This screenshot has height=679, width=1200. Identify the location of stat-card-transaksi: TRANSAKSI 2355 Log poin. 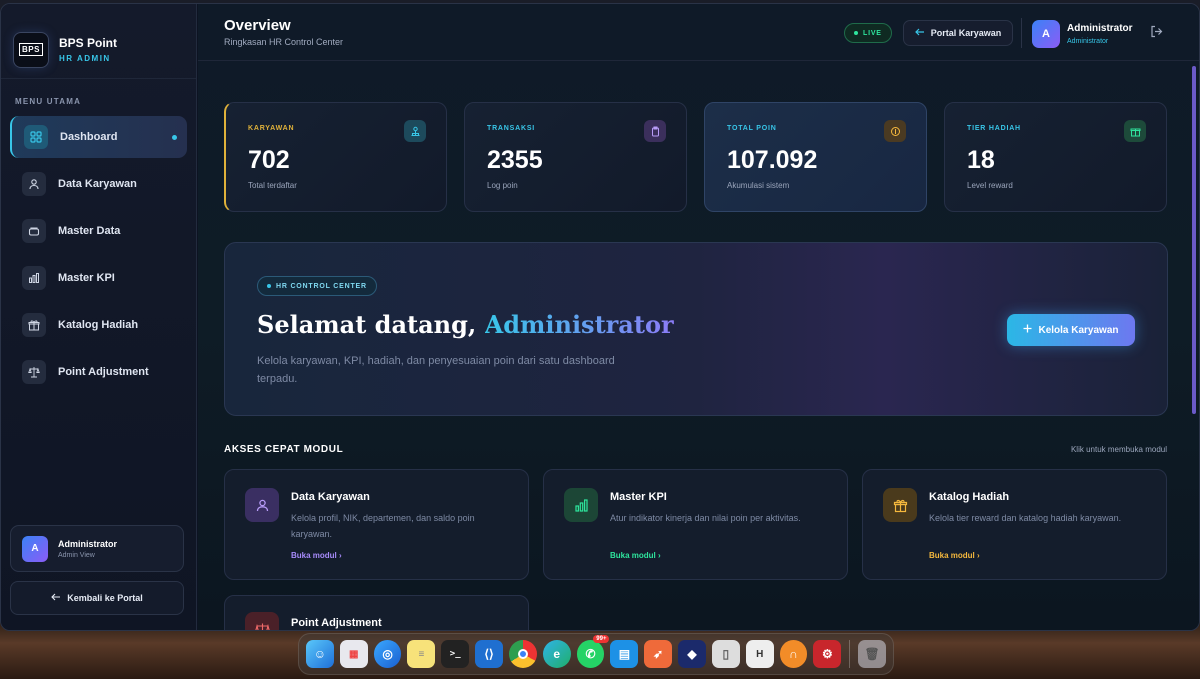
(575, 157).